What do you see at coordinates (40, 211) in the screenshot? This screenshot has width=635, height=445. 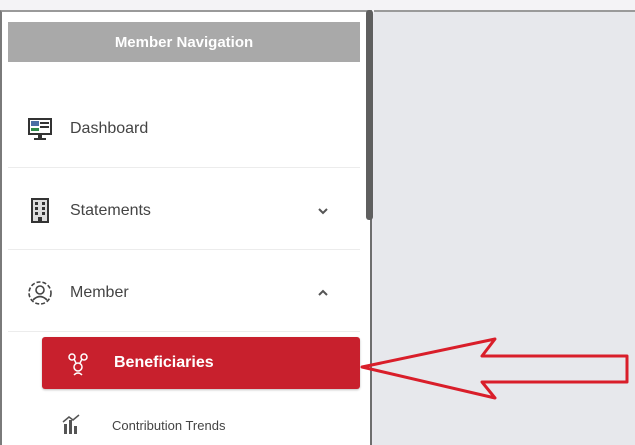 I see `statements-building-icon` at bounding box center [40, 211].